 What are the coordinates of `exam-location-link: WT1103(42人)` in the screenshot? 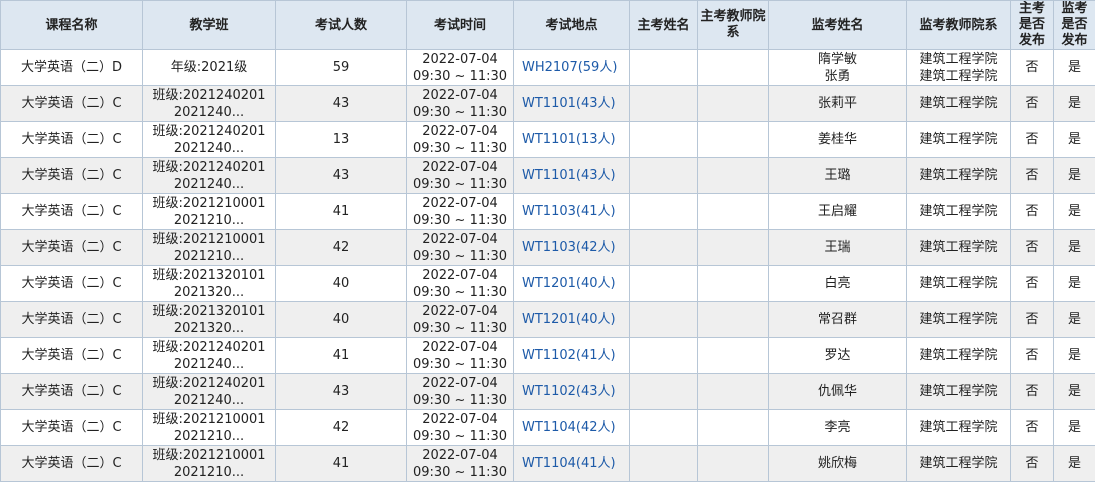 It's located at (569, 247).